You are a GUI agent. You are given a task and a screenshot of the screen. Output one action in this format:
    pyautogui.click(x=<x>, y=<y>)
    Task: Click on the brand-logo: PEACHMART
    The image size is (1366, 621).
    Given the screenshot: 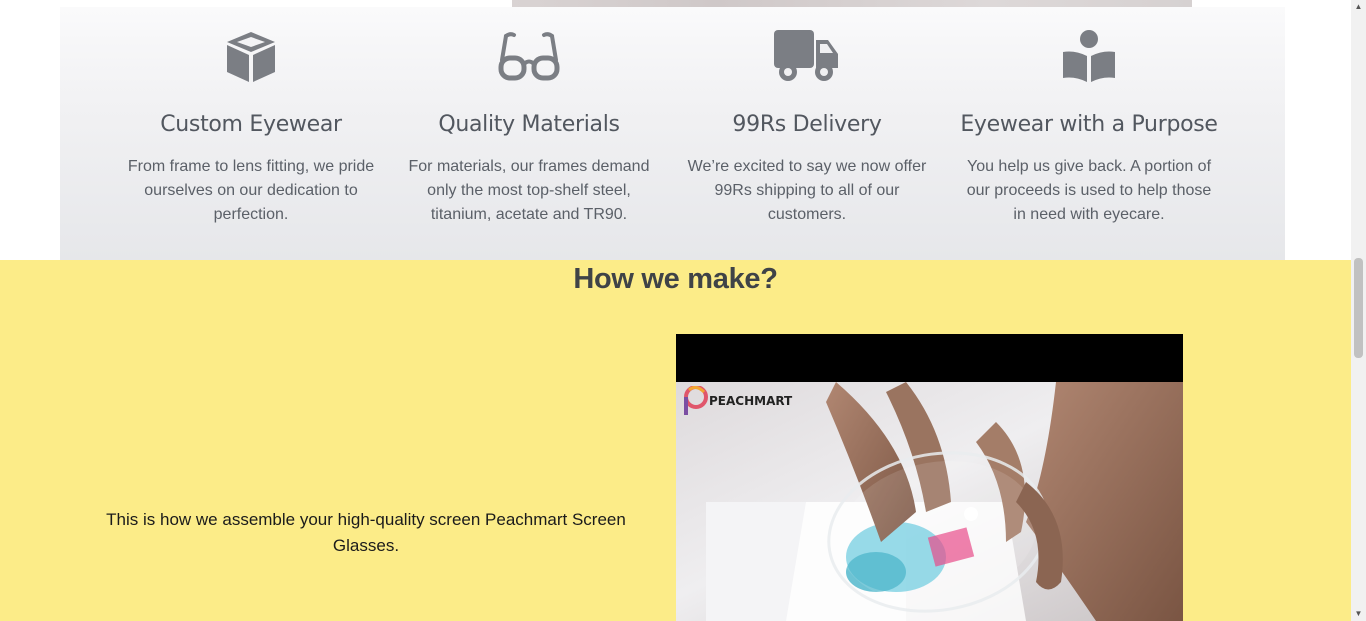 What is the action you would take?
    pyautogui.click(x=738, y=401)
    